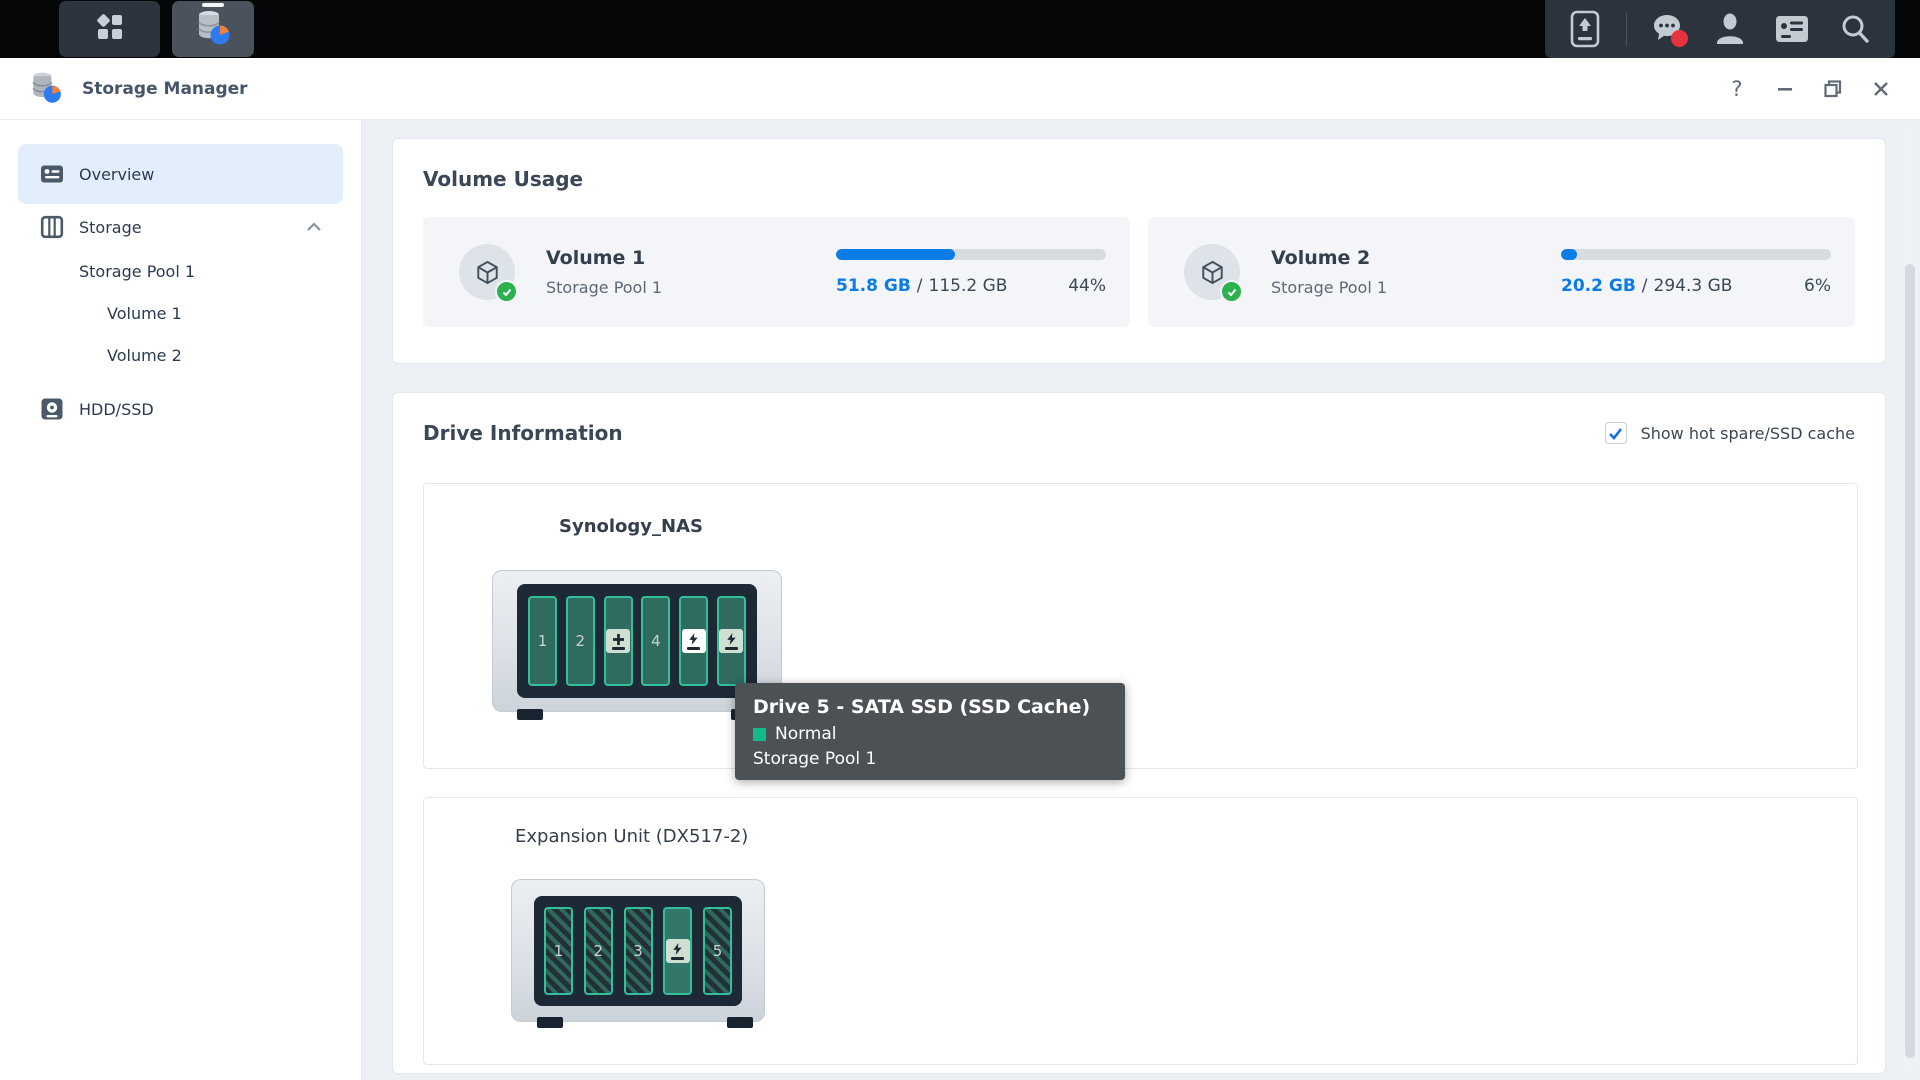 The height and width of the screenshot is (1080, 1920). Describe the element at coordinates (180, 174) in the screenshot. I see `sidebar-item-overview: Overview` at that location.